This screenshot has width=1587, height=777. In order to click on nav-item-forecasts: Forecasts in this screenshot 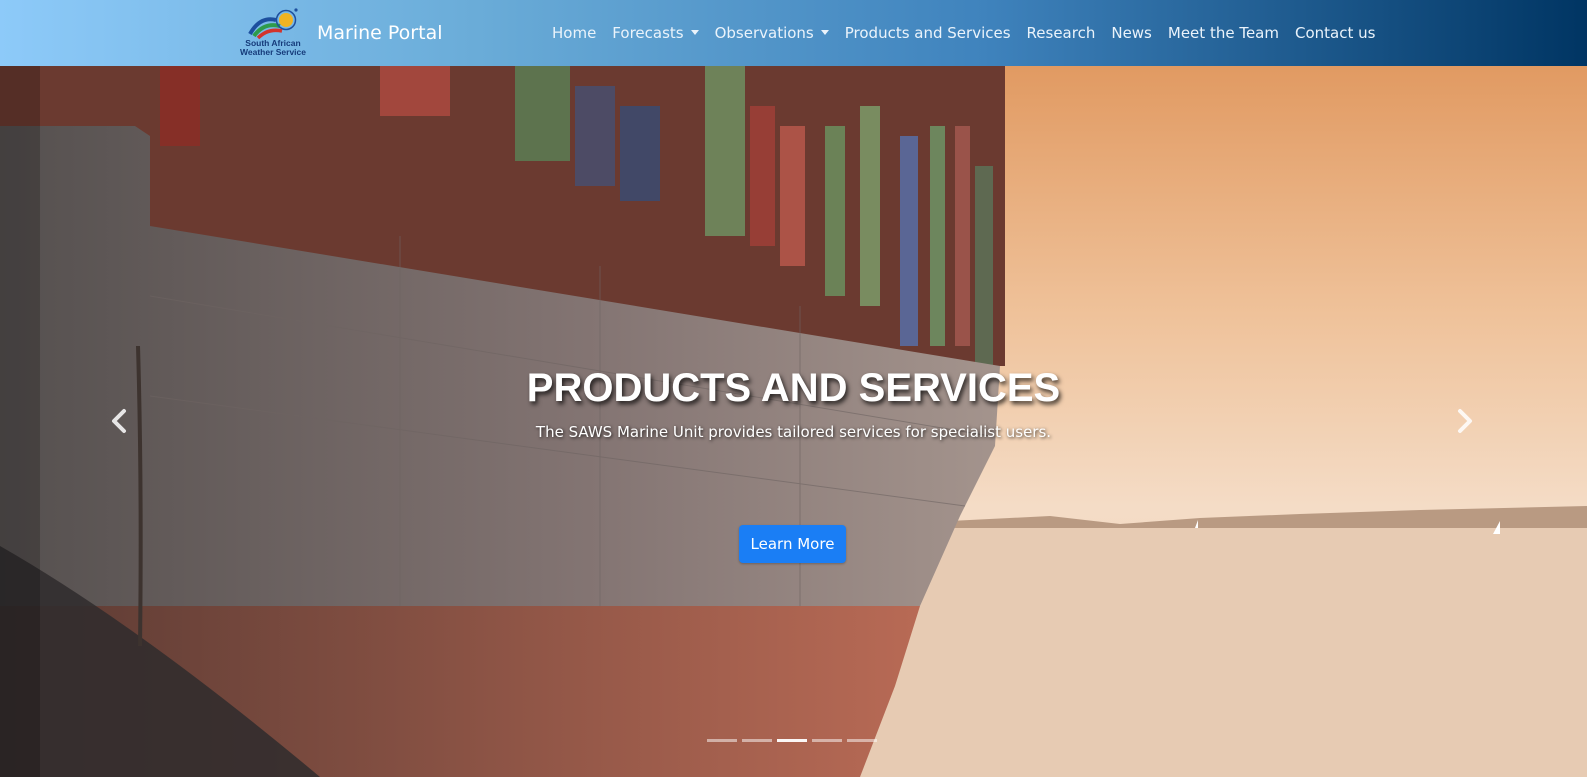, I will do `click(655, 33)`.